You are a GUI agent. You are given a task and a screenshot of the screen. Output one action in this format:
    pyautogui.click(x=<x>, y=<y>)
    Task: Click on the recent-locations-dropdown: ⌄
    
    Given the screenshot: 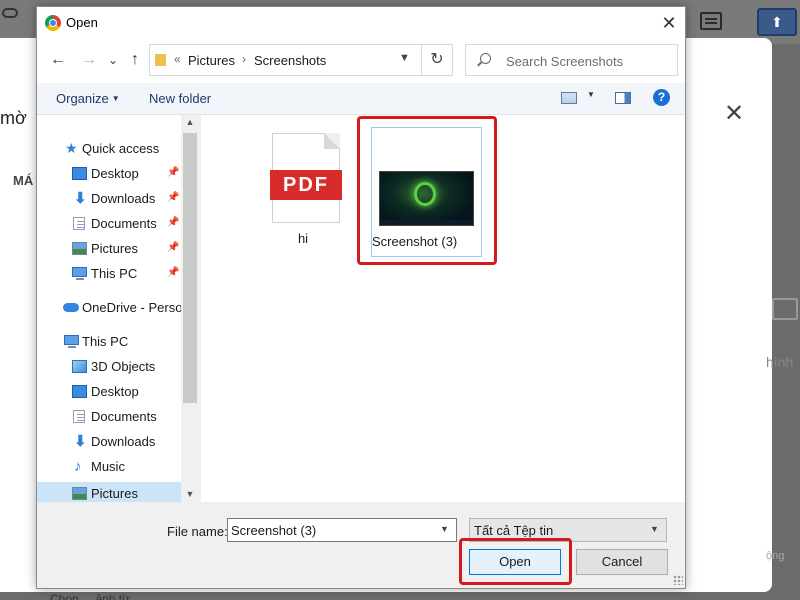 What is the action you would take?
    pyautogui.click(x=113, y=60)
    